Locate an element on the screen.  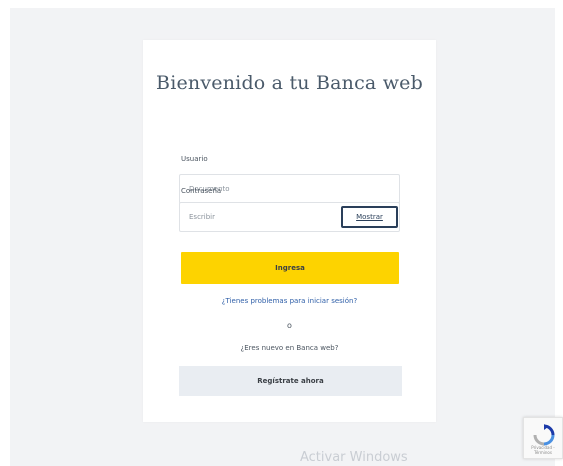
user-label: Usuario is located at coordinates (194, 159).